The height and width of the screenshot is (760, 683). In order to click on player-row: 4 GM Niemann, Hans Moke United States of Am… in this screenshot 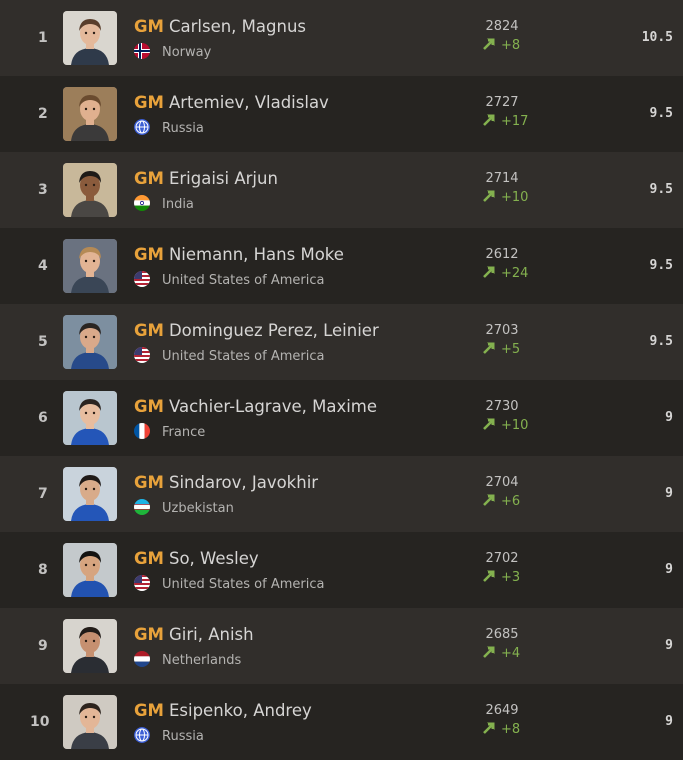, I will do `click(341, 266)`.